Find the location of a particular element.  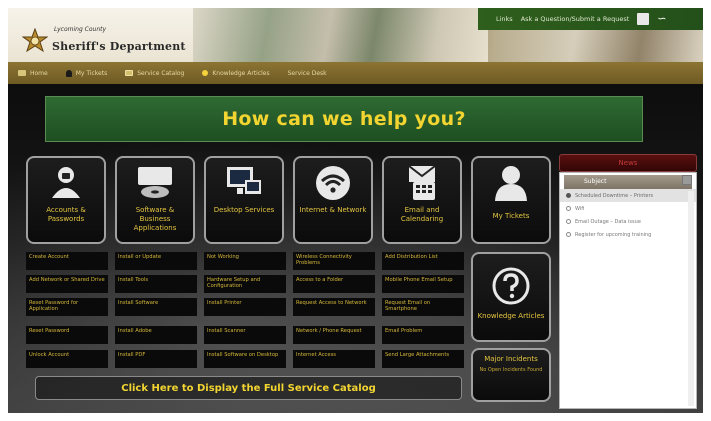

nav-label: Service Desk is located at coordinates (307, 73).